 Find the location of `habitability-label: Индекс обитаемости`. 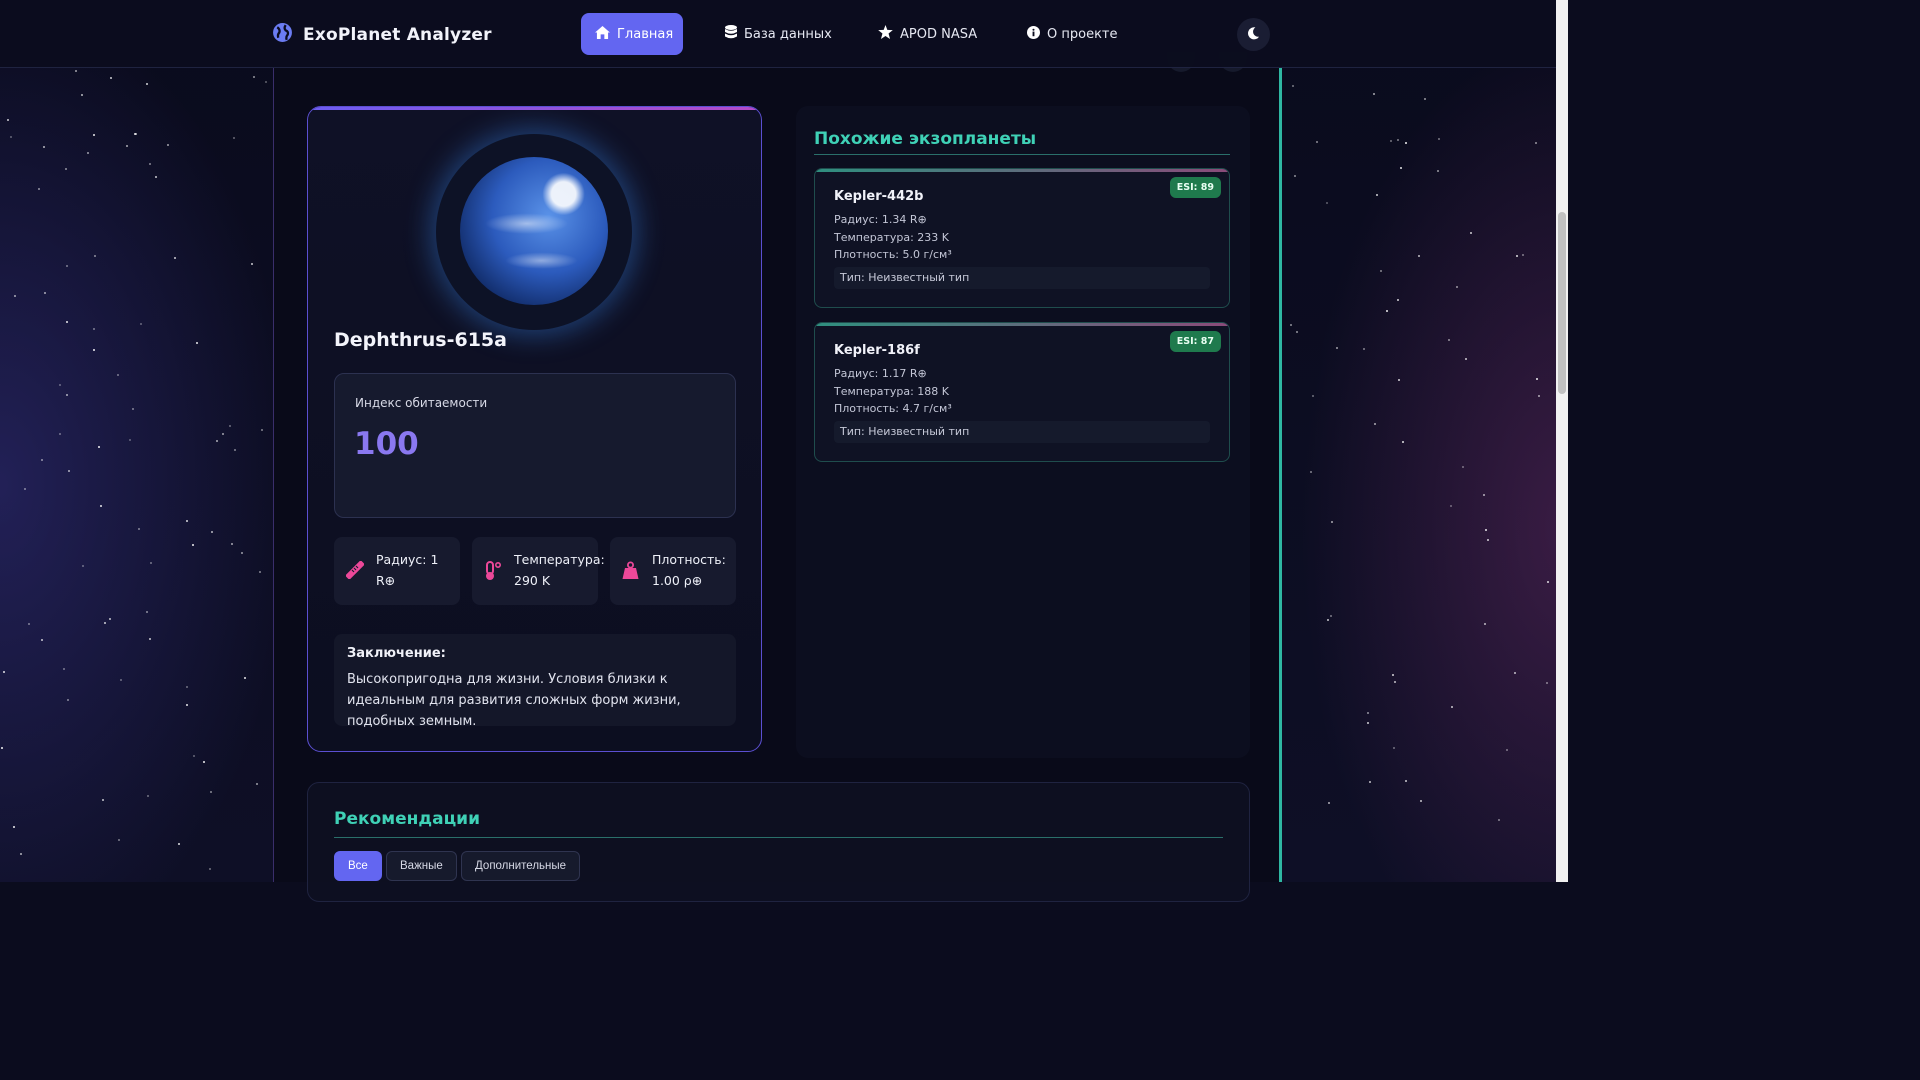

habitability-label: Индекс обитаемости is located at coordinates (421, 403).